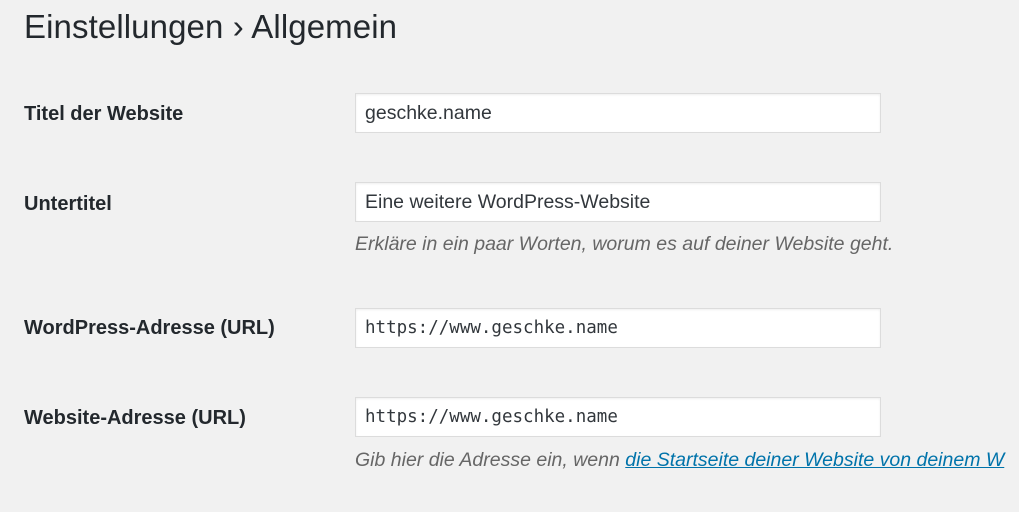  Describe the element at coordinates (324, 26) in the screenshot. I see `breadcrumb-page: Allgemein` at that location.